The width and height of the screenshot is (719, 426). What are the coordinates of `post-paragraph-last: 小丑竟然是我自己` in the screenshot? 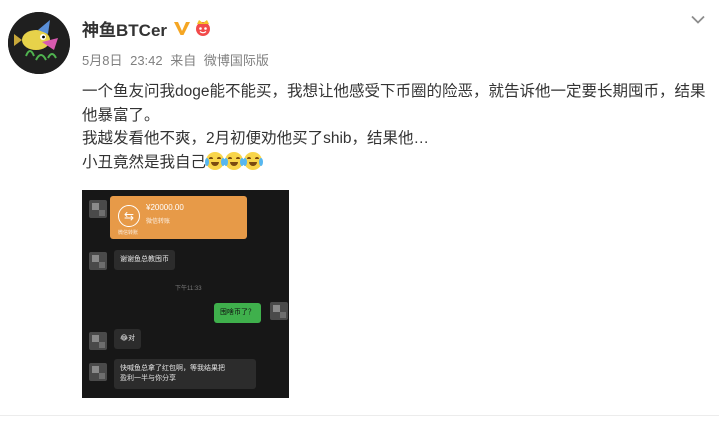 It's located at (396, 163).